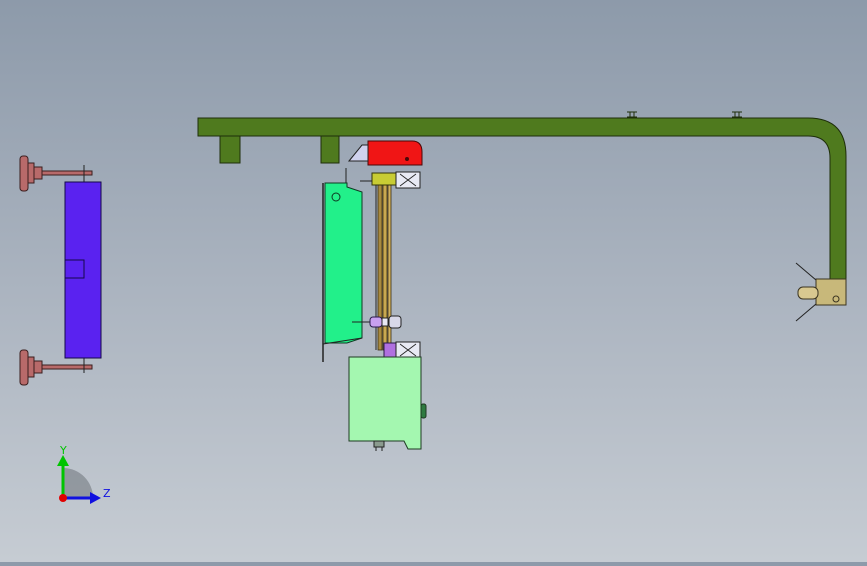 The image size is (867, 566). What do you see at coordinates (95, 498) in the screenshot?
I see `z-axis-head` at bounding box center [95, 498].